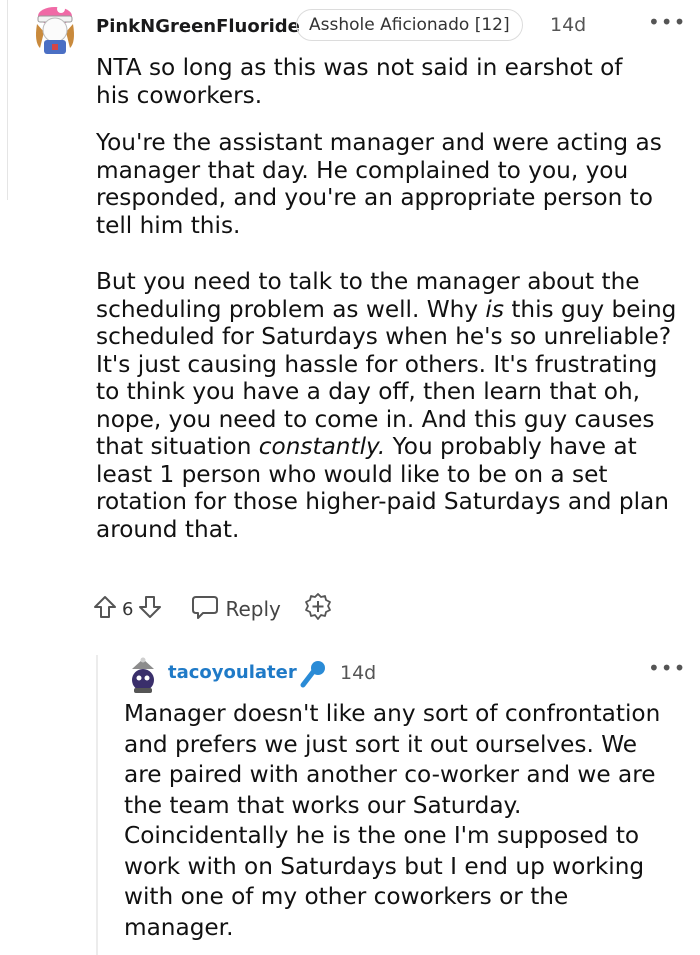  I want to click on reply-label: Reply, so click(253, 609).